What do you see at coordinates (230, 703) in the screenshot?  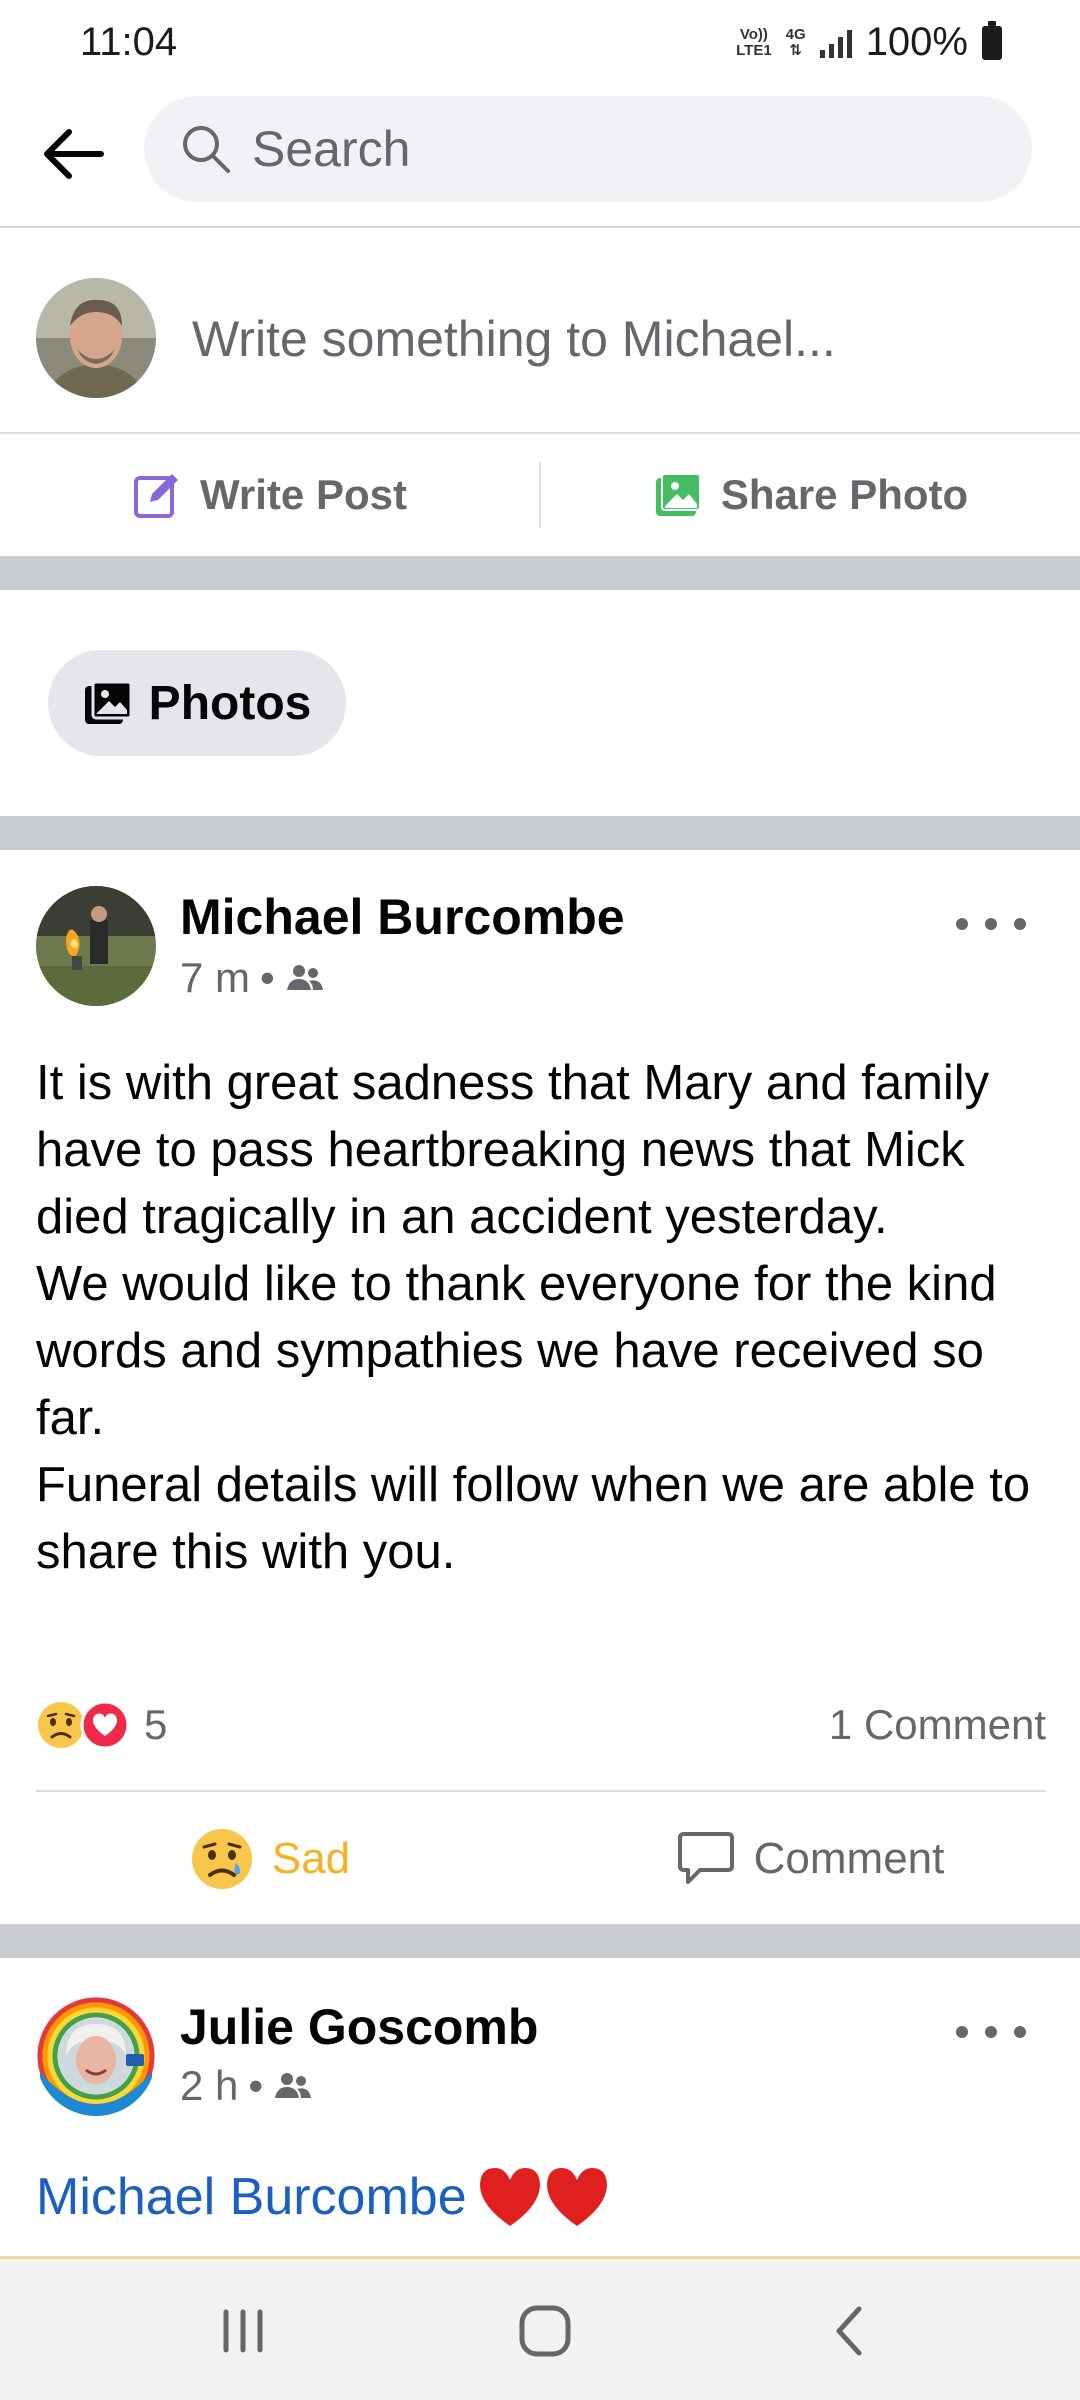 I see `photos-label: Photos` at bounding box center [230, 703].